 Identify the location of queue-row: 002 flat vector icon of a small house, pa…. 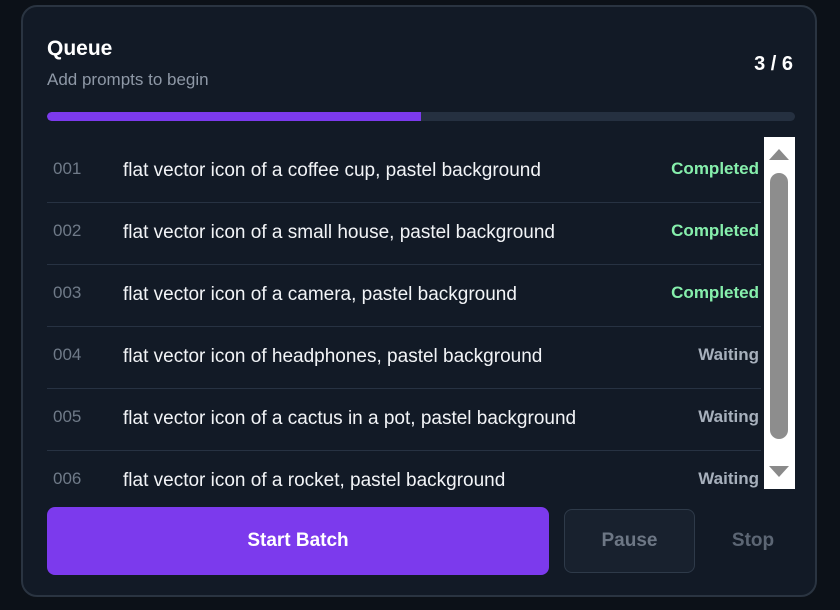
(404, 234).